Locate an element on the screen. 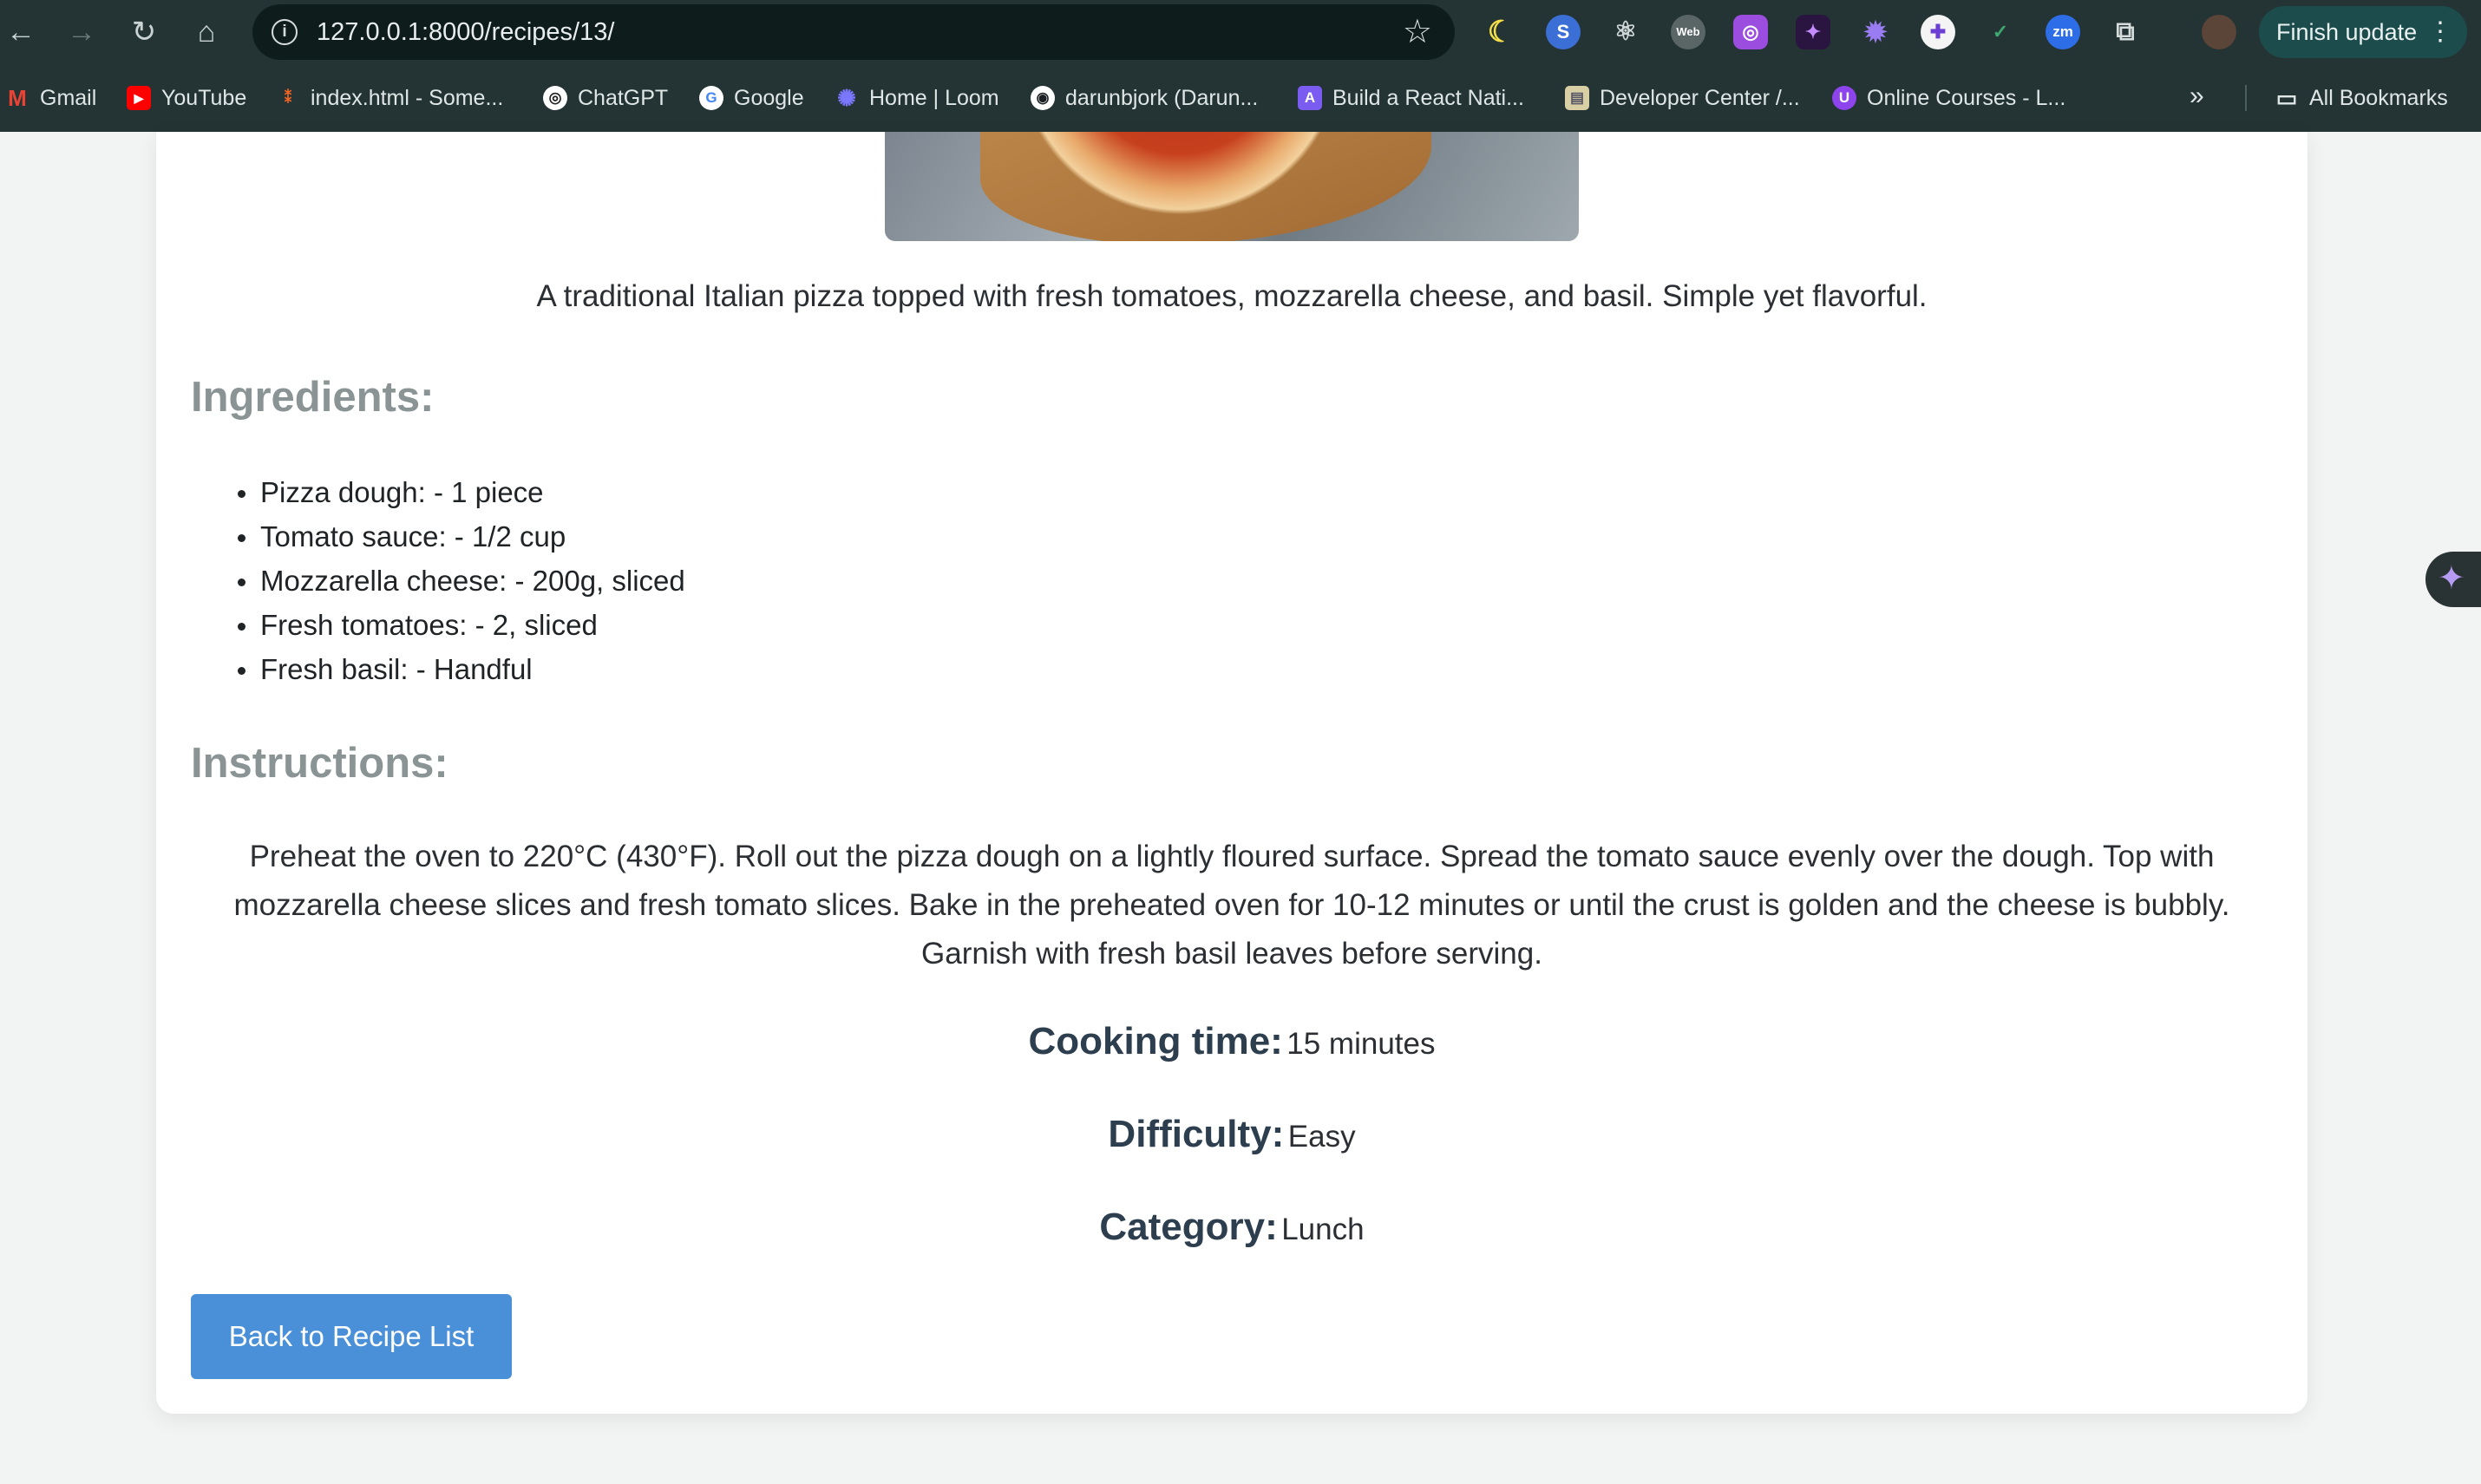  settings-gear-extension-icon: ✹ is located at coordinates (1875, 32).